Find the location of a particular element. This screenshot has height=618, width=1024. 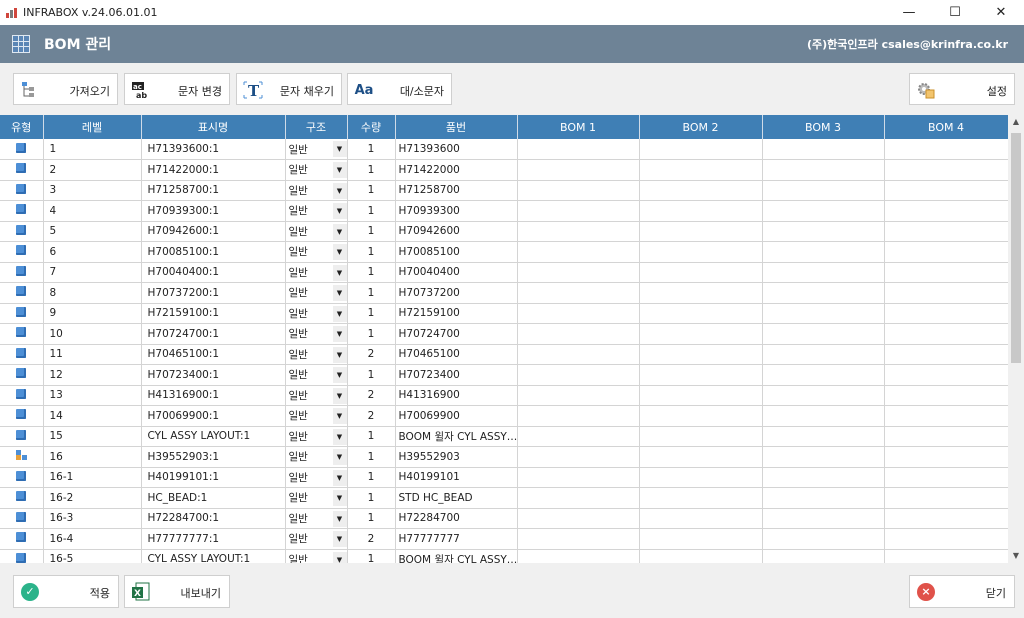

partno-cell: H70085100 is located at coordinates (456, 252).